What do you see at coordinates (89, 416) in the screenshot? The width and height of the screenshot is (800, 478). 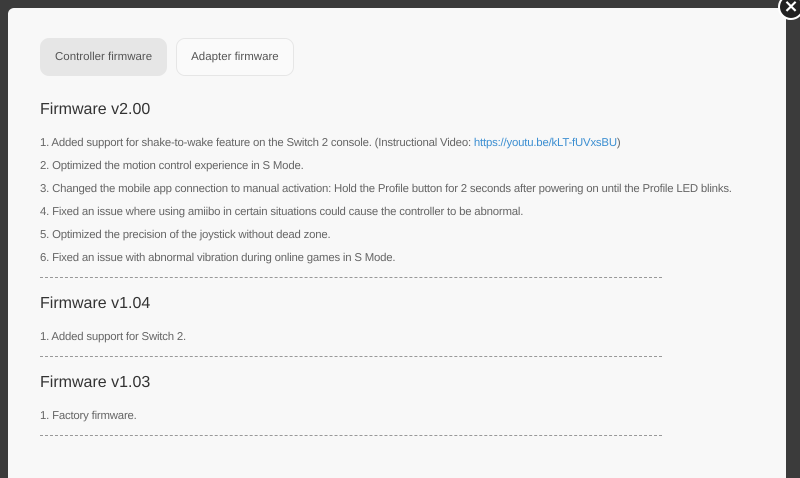 I see `release-note: 1. Factory firmware.` at bounding box center [89, 416].